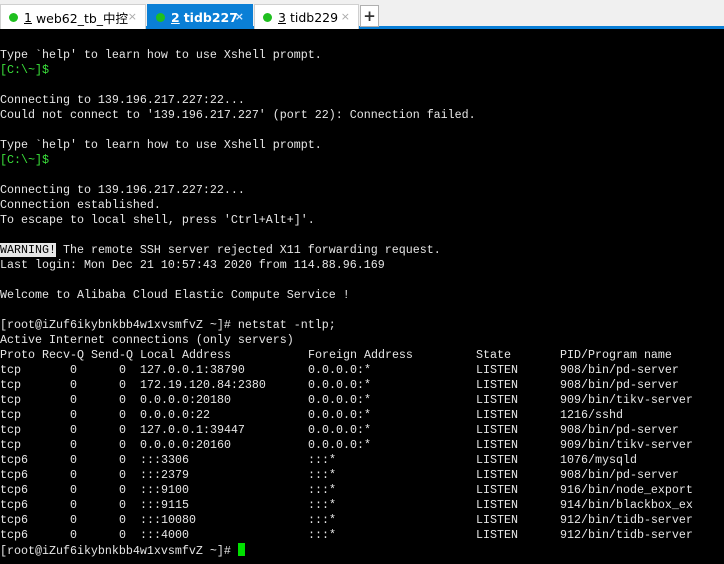  What do you see at coordinates (24, 160) in the screenshot?
I see `local-prompt: [C:\~]$` at bounding box center [24, 160].